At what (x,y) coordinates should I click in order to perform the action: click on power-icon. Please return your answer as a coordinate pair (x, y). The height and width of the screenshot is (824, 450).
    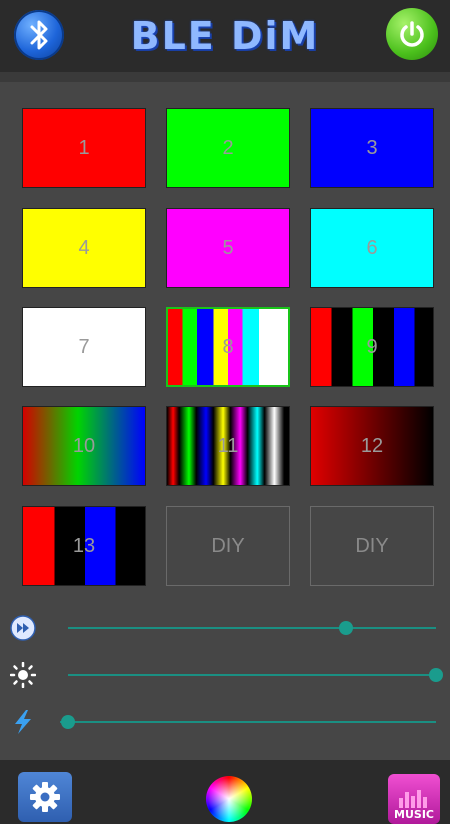
    Looking at the image, I should click on (412, 34).